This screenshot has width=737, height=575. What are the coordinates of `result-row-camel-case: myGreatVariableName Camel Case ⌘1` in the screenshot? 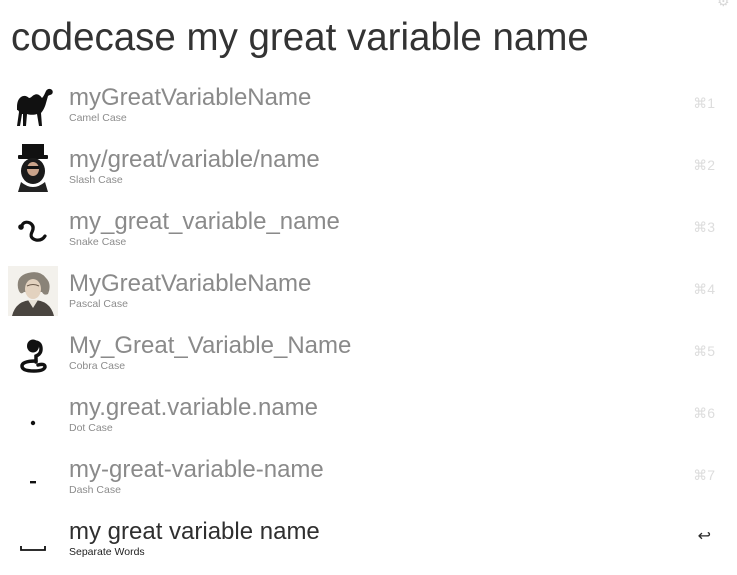 It's located at (368, 103).